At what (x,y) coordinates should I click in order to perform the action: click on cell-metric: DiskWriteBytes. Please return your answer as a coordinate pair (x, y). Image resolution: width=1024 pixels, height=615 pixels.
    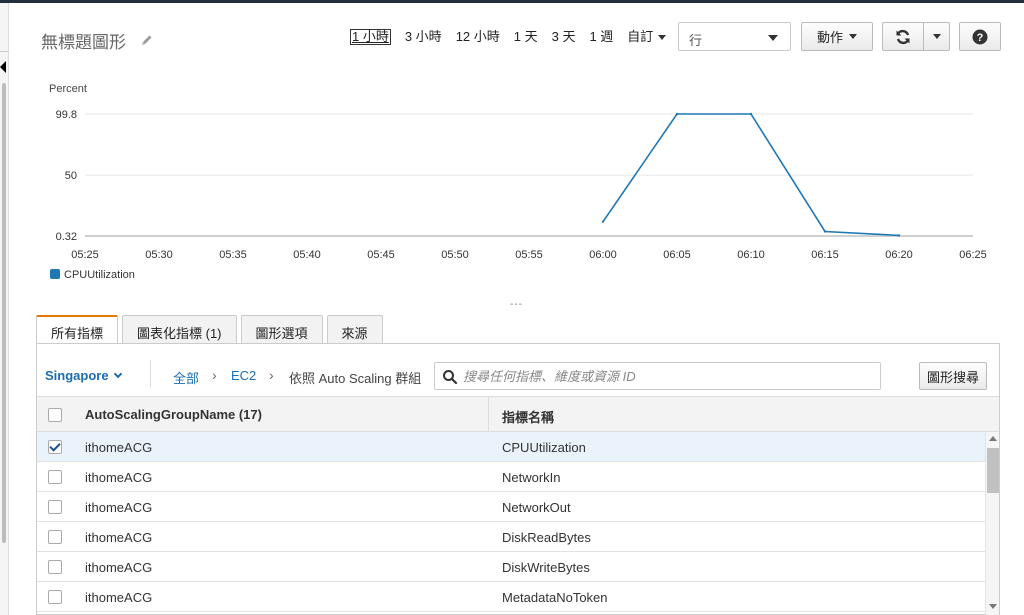
    Looking at the image, I should click on (546, 567).